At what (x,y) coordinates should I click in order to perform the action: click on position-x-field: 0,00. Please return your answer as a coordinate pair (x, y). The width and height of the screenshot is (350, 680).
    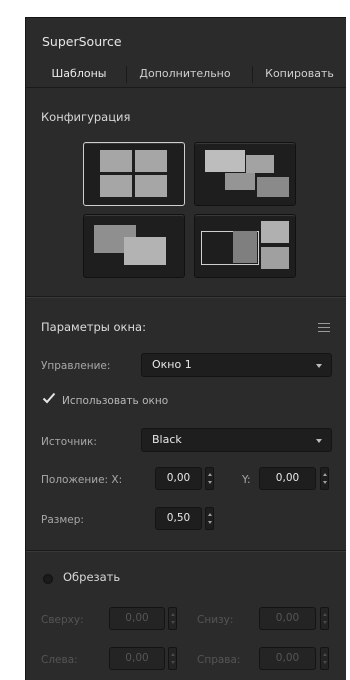
    Looking at the image, I should click on (178, 478).